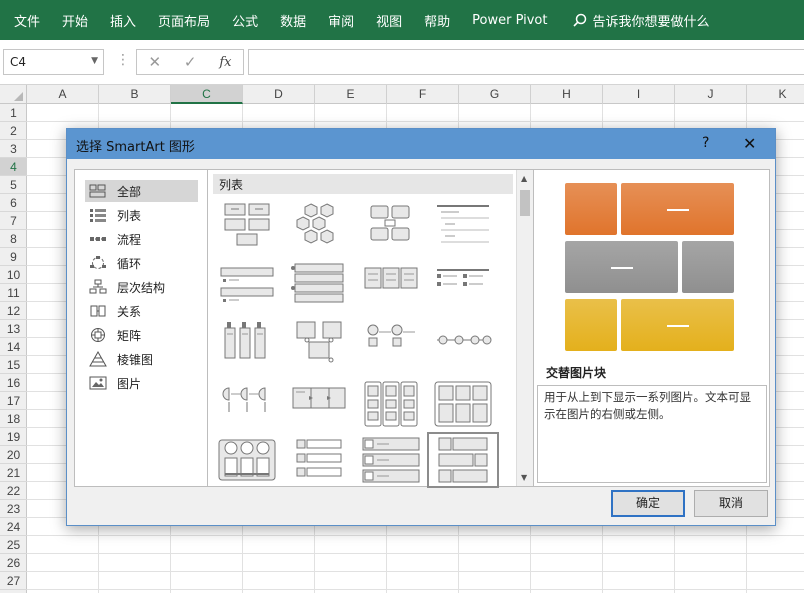 The width and height of the screenshot is (804, 593). Describe the element at coordinates (13, 581) in the screenshot. I see `row-header-27: 27` at that location.